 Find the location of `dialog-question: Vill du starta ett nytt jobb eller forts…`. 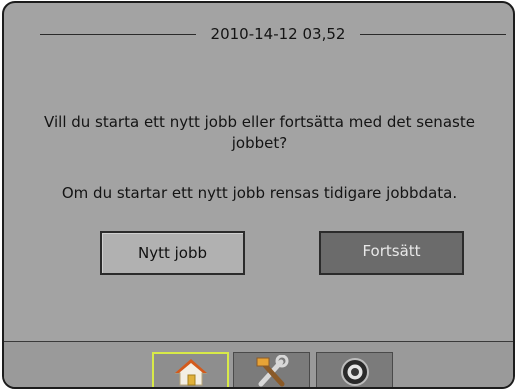

dialog-question: Vill du starta ett nytt jobb eller forts… is located at coordinates (259, 132).